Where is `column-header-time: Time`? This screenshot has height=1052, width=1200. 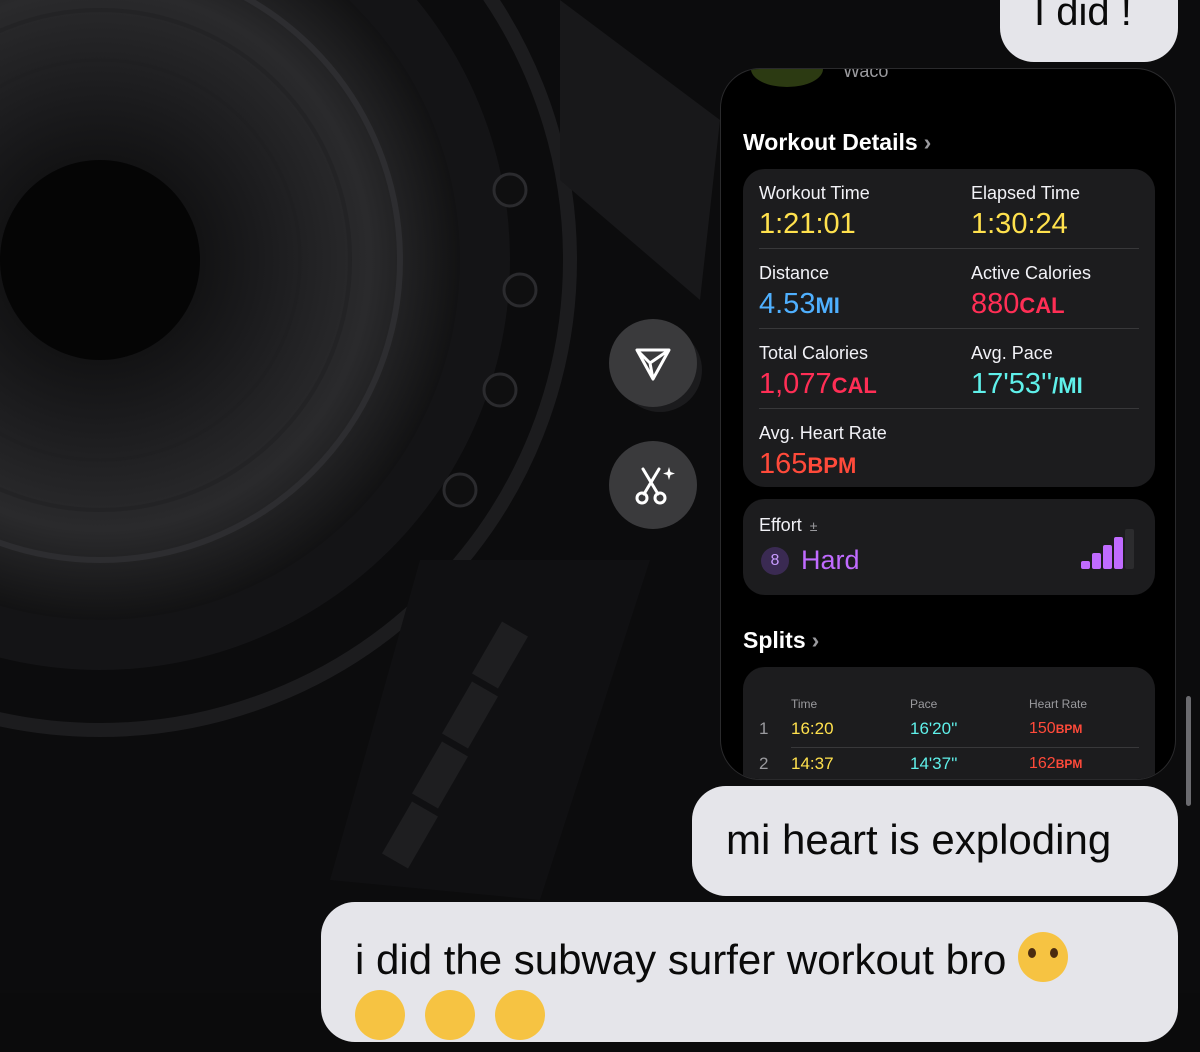 column-header-time: Time is located at coordinates (804, 704).